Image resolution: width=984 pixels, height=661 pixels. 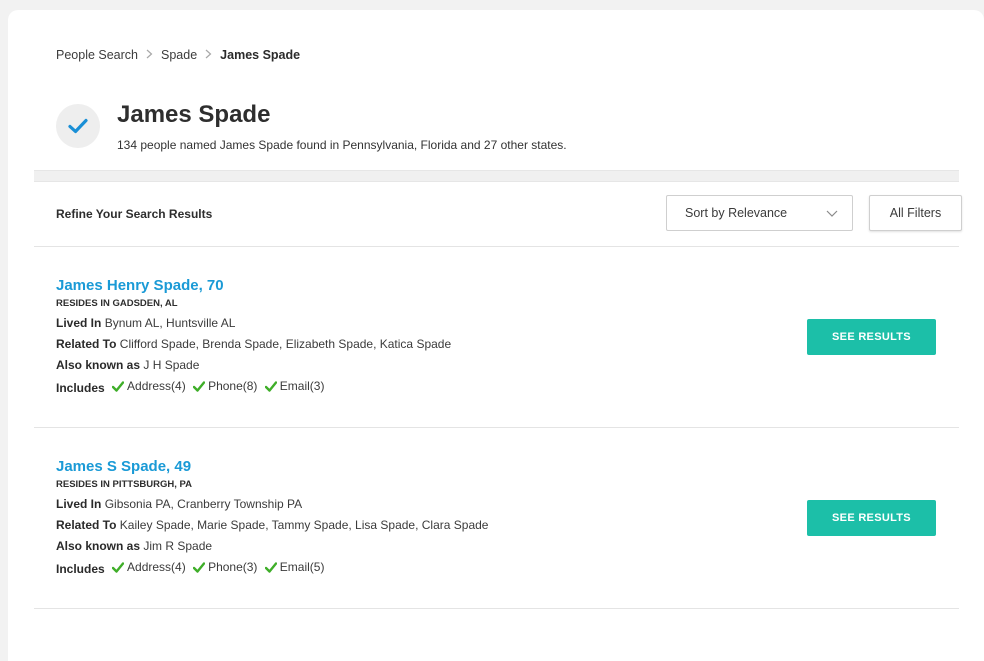 What do you see at coordinates (506, 286) in the screenshot?
I see `result-name-link: James Henry Spade, 70` at bounding box center [506, 286].